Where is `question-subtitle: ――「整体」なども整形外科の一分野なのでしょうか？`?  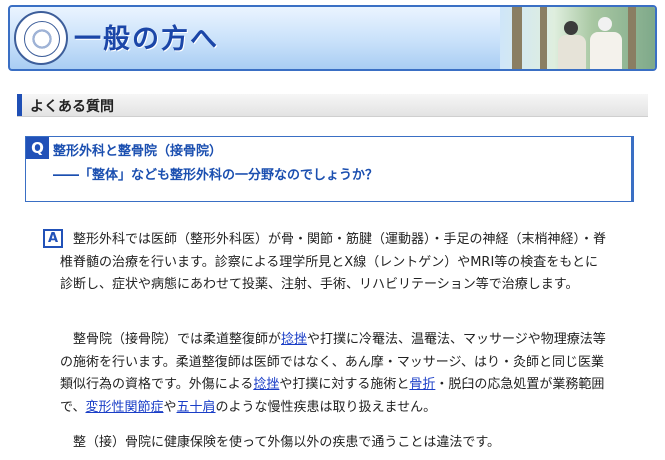 question-subtitle: ――「整体」なども整形外科の一分野なのでしょうか？ is located at coordinates (216, 175).